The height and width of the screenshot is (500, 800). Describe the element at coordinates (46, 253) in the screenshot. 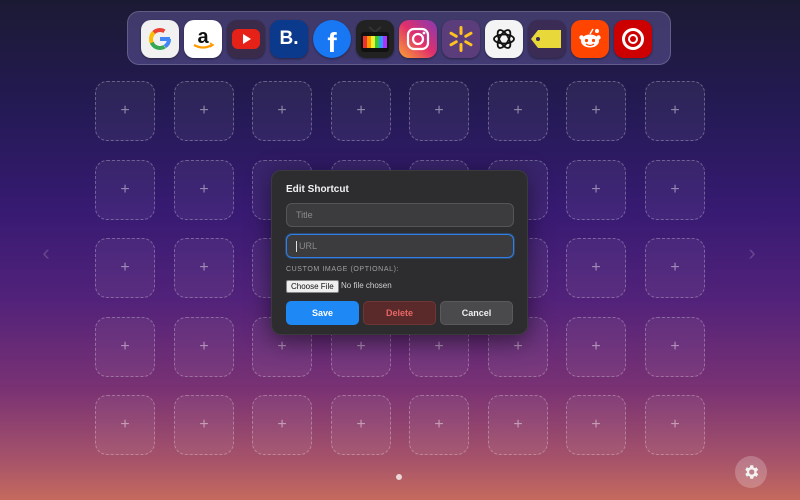

I see `previous-page-arrow-icon: ‹` at that location.